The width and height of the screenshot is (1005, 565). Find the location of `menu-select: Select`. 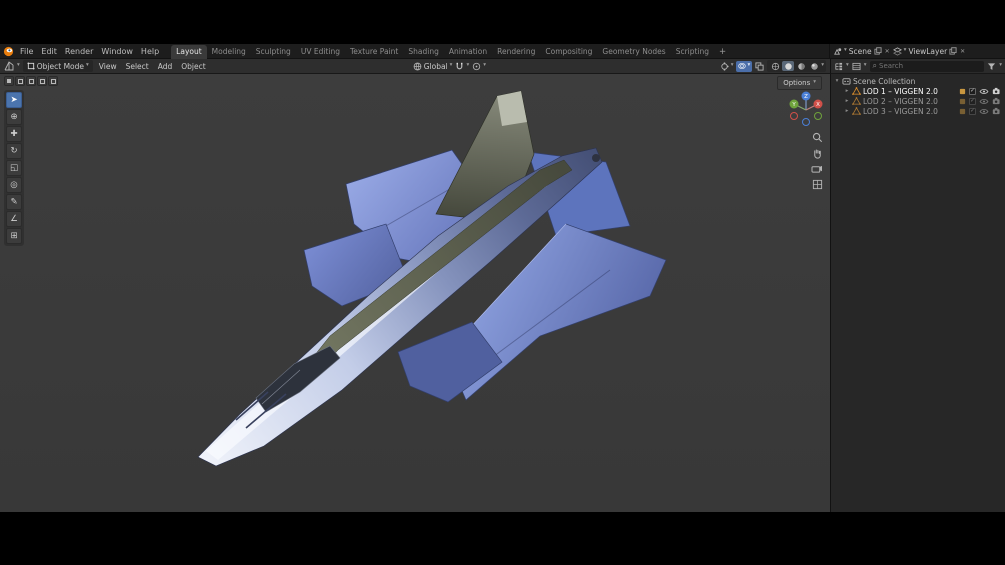

menu-select: Select is located at coordinates (137, 66).